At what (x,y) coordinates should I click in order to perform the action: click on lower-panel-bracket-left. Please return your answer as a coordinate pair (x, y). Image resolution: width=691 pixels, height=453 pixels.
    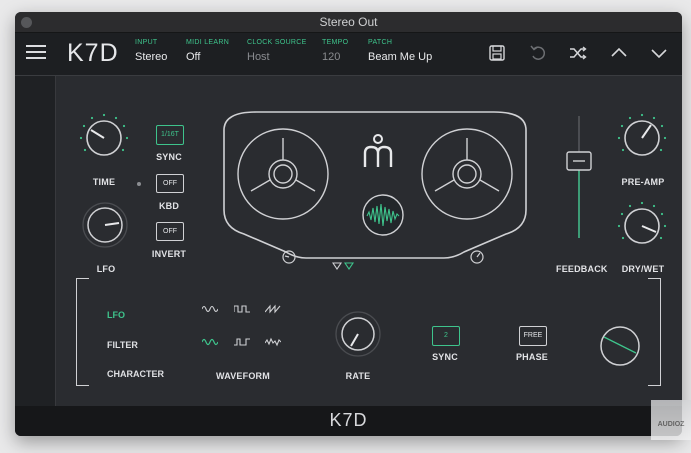
    Looking at the image, I should click on (82, 332).